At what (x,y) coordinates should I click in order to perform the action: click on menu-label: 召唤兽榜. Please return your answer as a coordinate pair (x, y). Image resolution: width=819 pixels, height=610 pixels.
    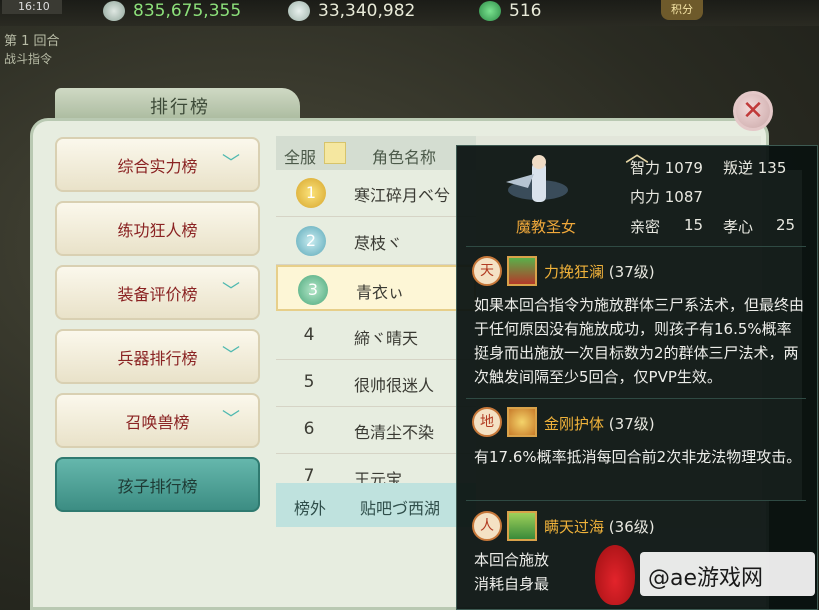
    Looking at the image, I should click on (157, 422).